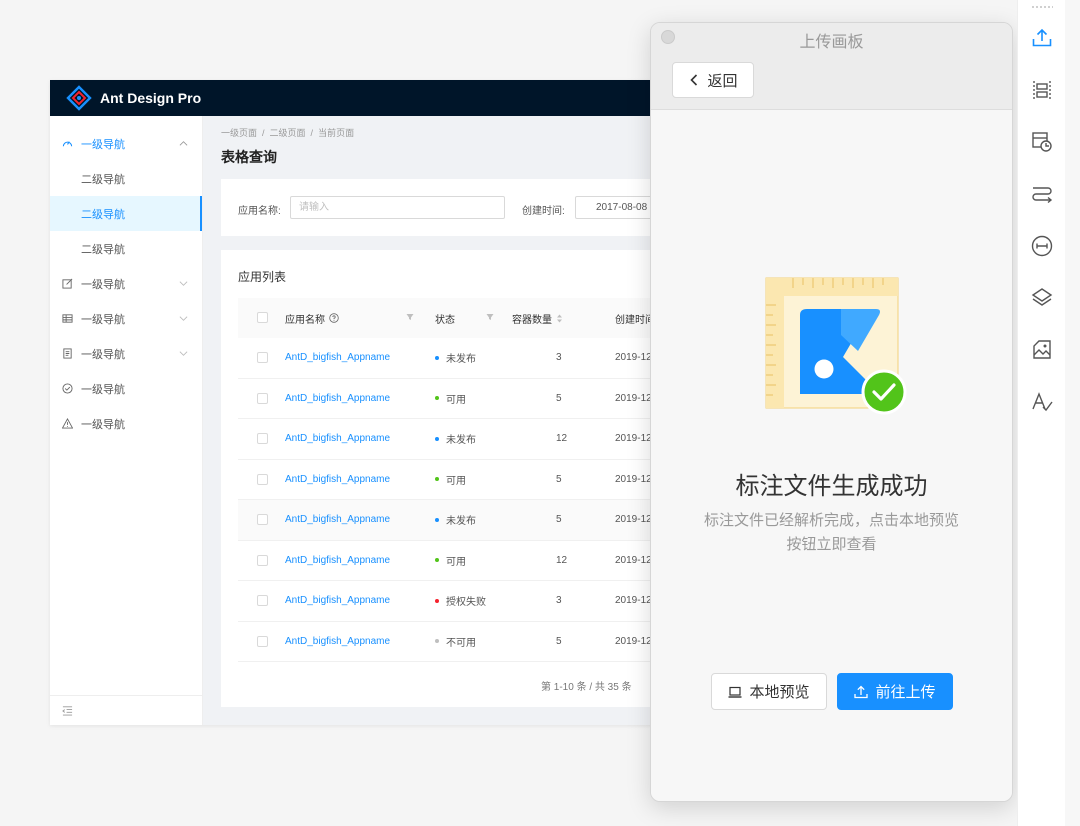  Describe the element at coordinates (183, 143) in the screenshot. I see `chevron-up-icon` at that location.